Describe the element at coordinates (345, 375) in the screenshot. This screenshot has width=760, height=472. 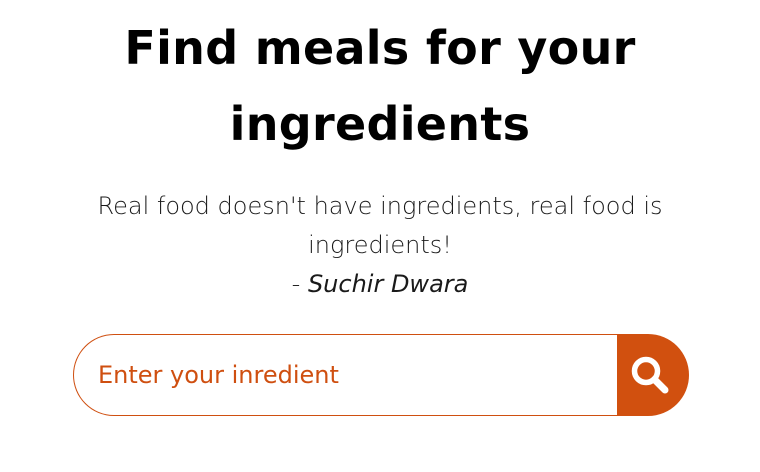
I see `ingredient-search-input` at that location.